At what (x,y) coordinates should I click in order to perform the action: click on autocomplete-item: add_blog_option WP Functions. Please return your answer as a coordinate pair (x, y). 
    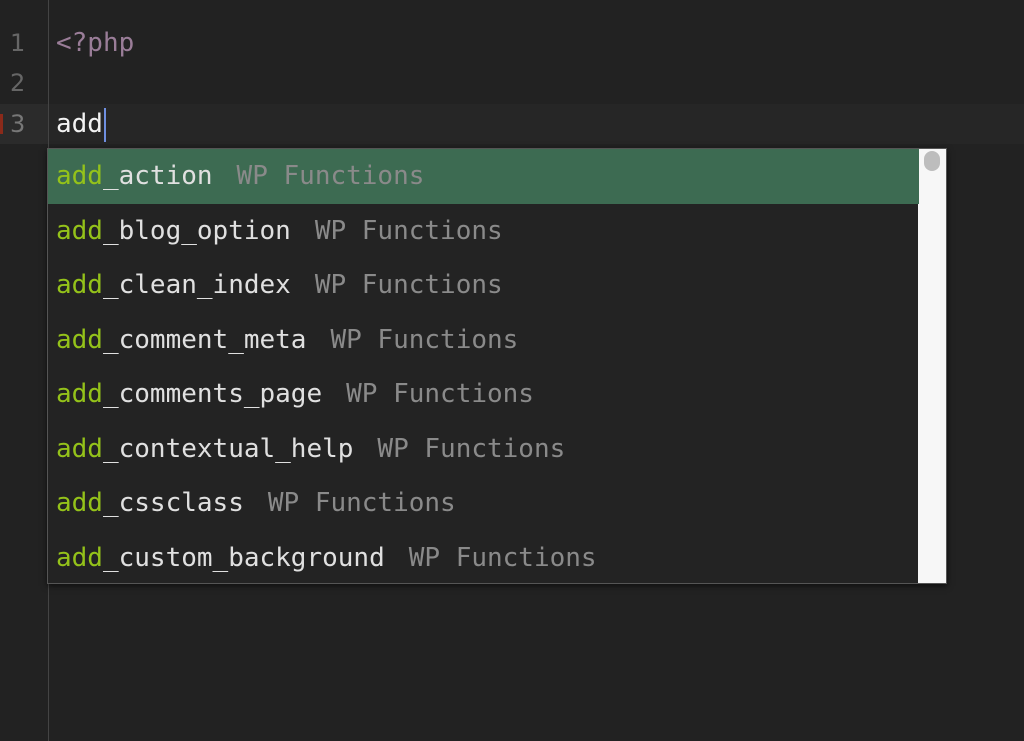
    Looking at the image, I should click on (483, 231).